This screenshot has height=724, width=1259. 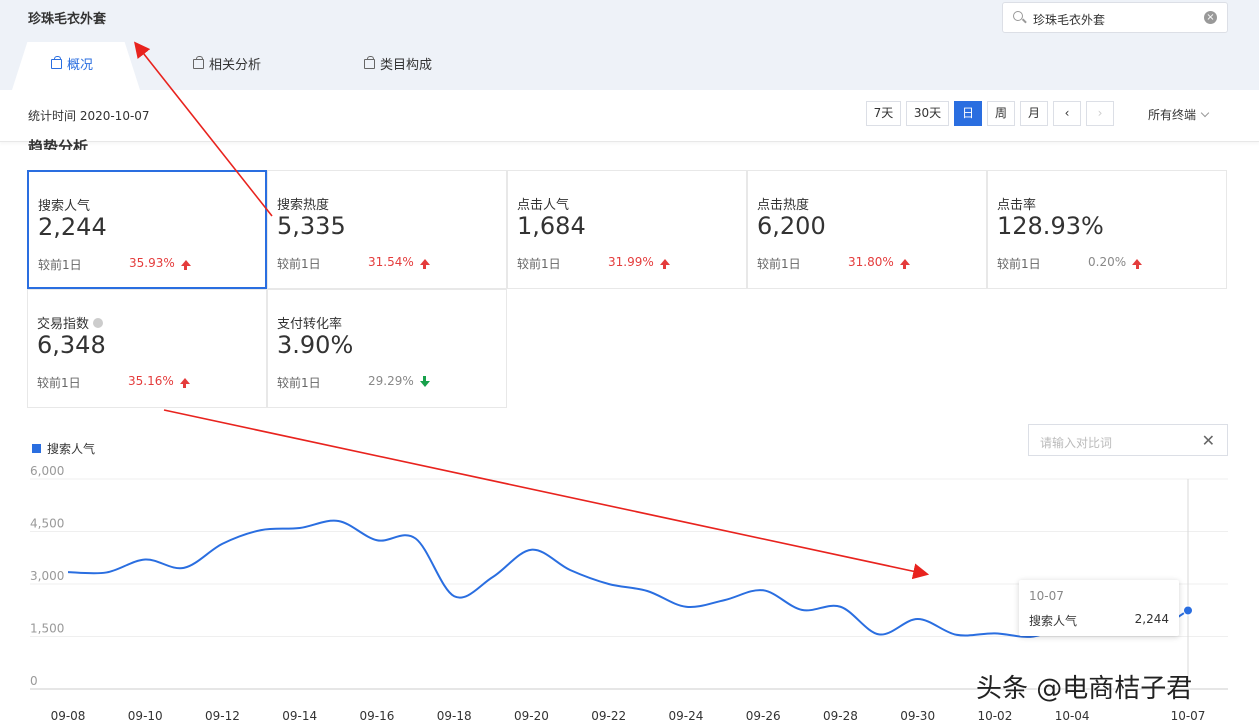 What do you see at coordinates (763, 716) in the screenshot?
I see `x-tick-label: 09-26` at bounding box center [763, 716].